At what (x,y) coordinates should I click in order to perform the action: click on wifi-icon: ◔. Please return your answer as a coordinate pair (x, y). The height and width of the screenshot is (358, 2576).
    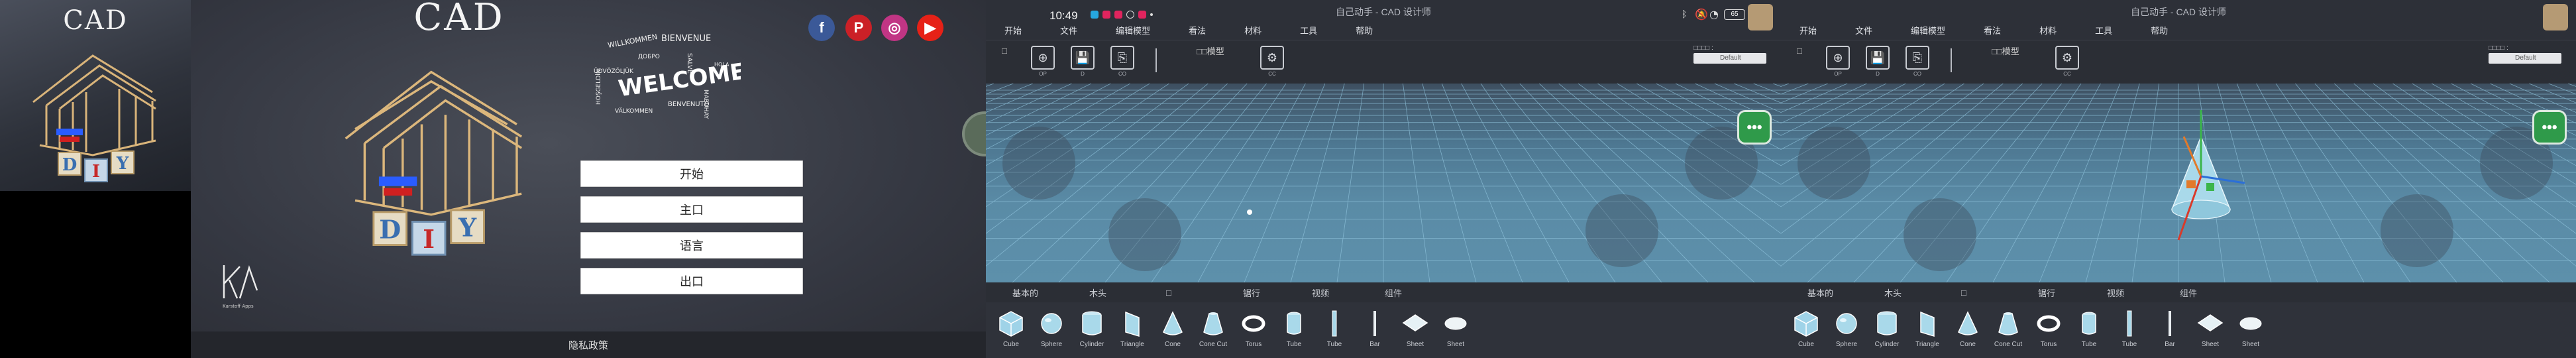
    Looking at the image, I should click on (1714, 14).